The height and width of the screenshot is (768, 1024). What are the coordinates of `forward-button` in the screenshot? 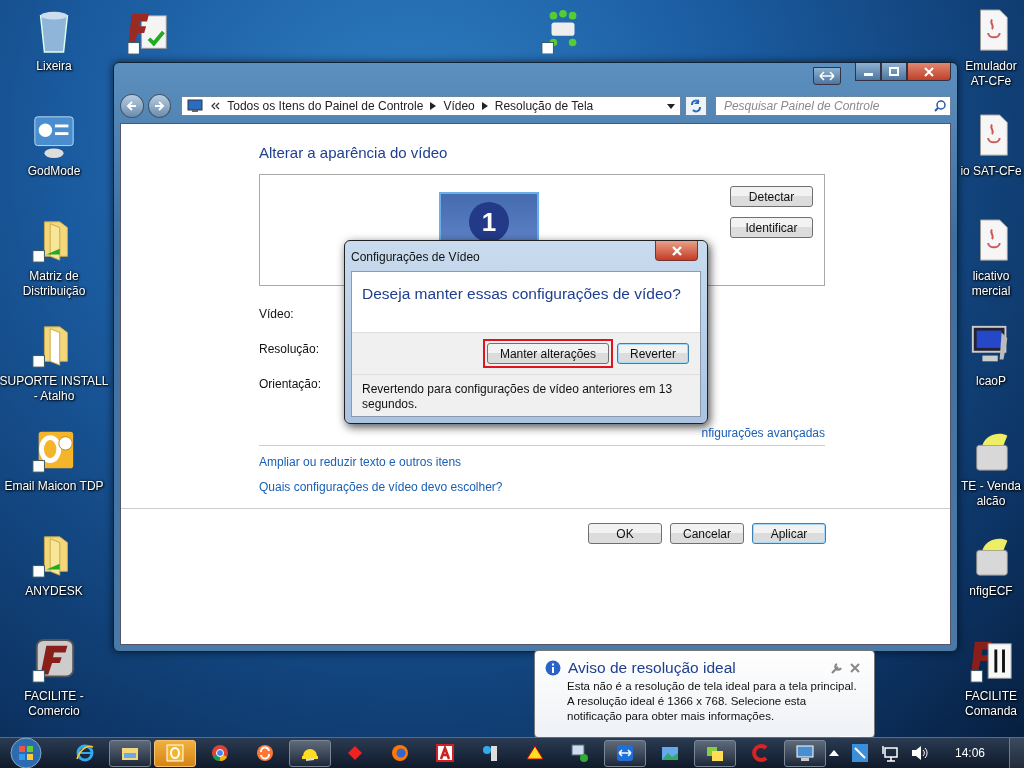 It's located at (159, 106).